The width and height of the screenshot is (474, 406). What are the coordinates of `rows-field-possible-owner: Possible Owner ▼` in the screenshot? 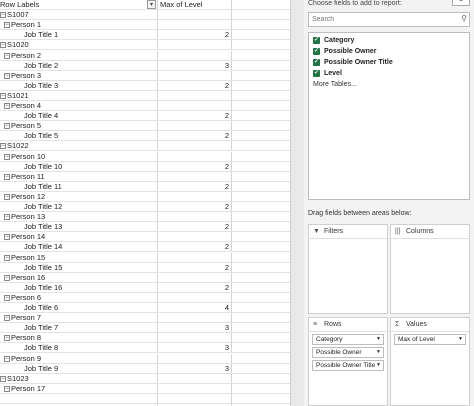 It's located at (348, 352).